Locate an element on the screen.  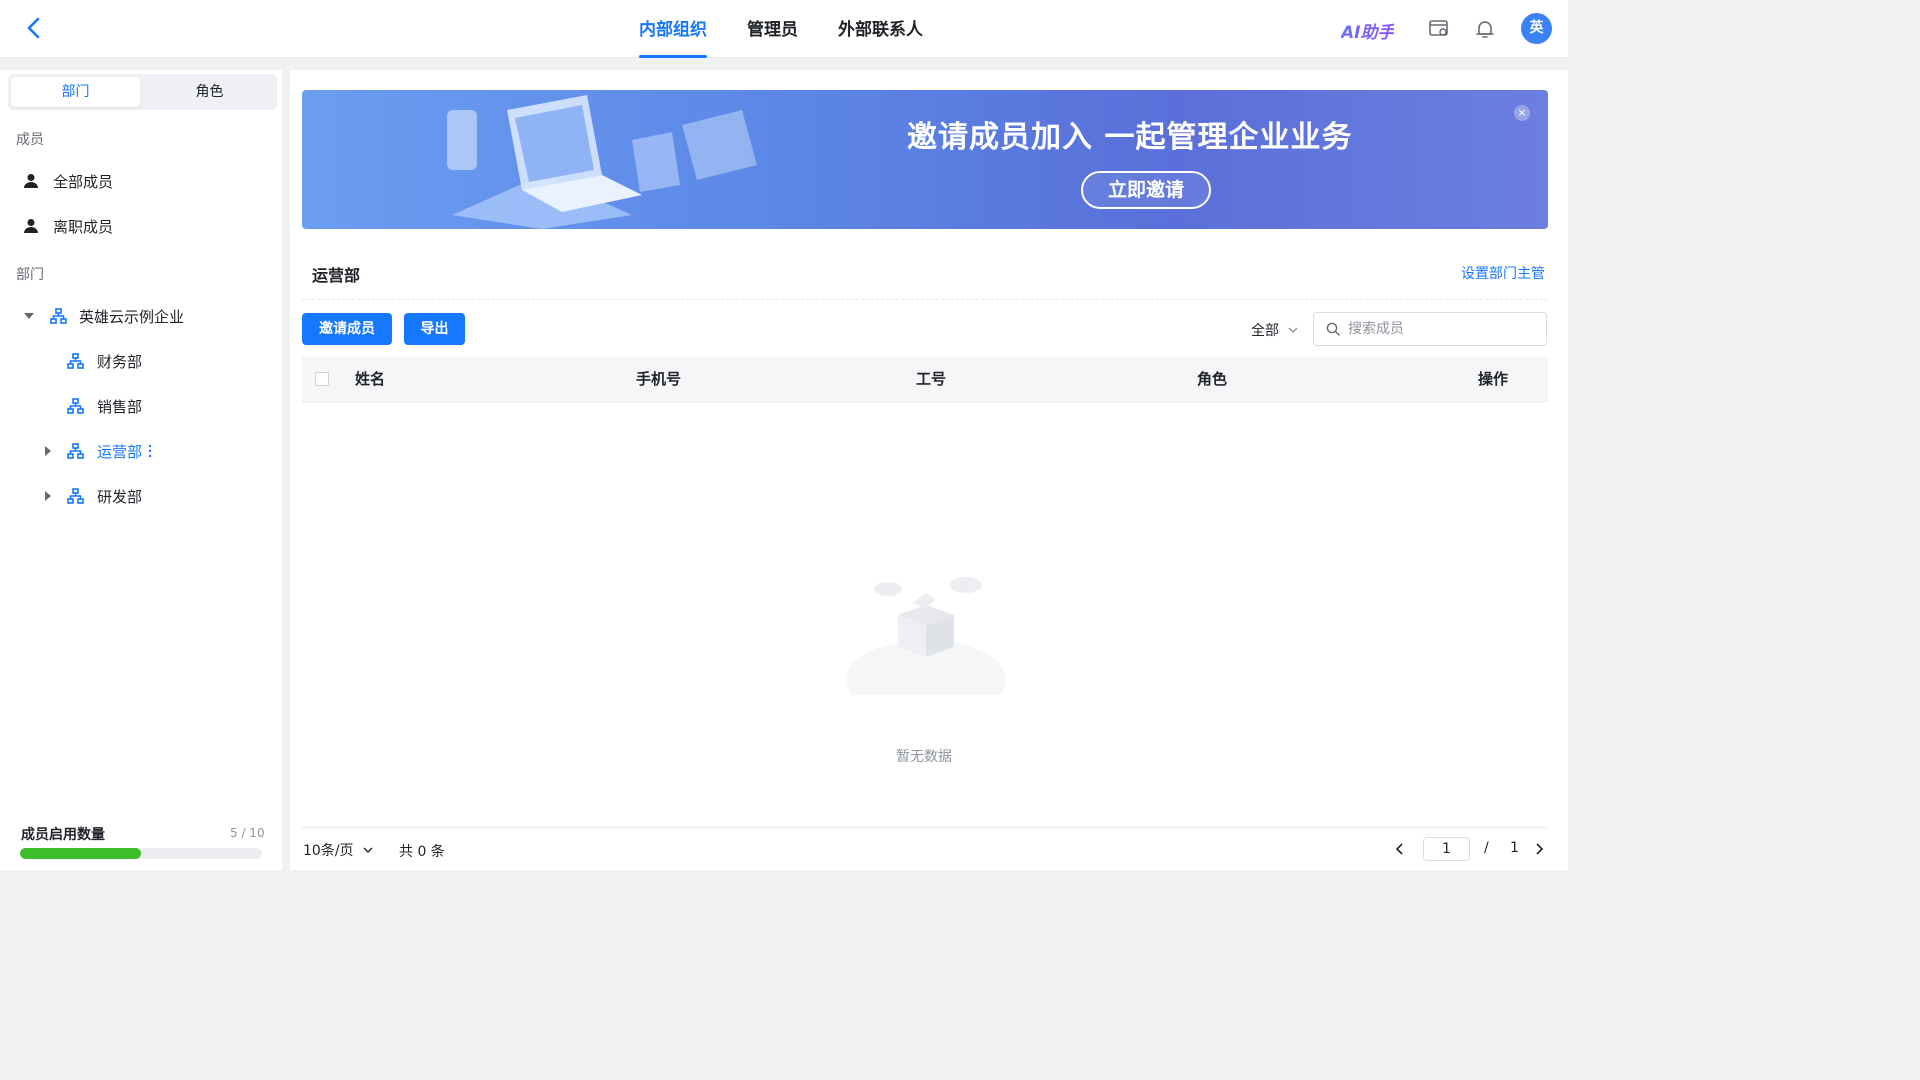
search-box is located at coordinates (1430, 329).